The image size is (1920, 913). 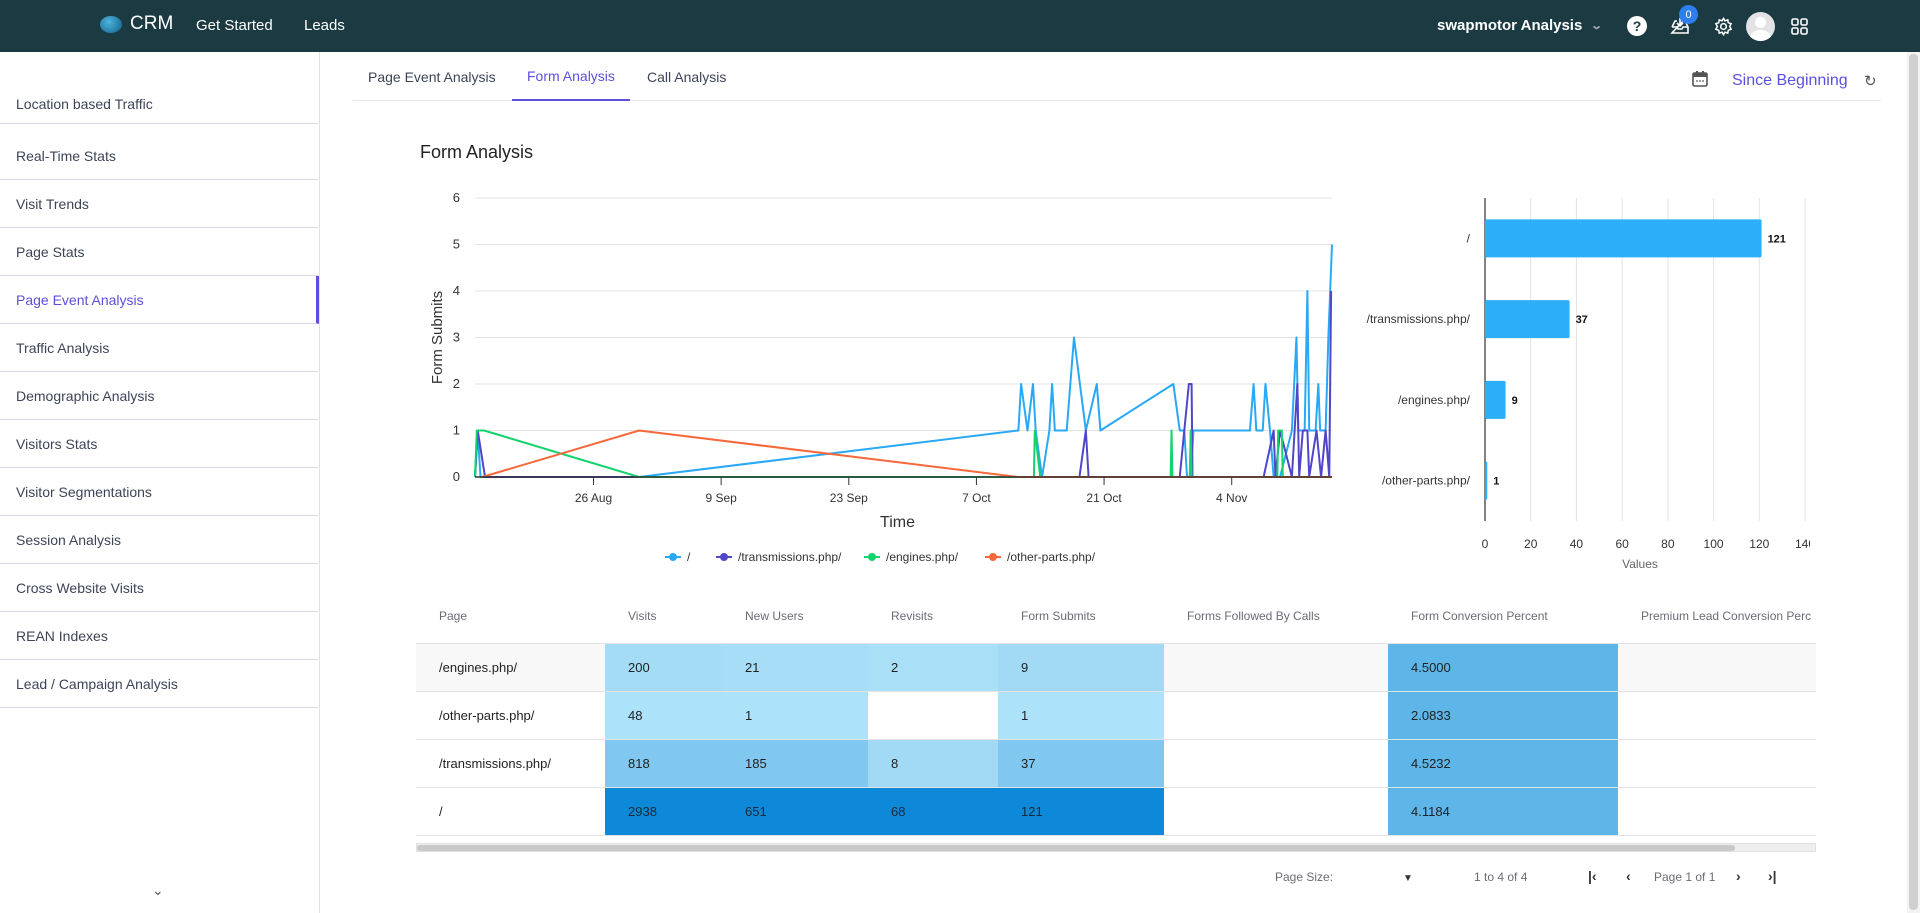 I want to click on table-row: /other-parts.php/48 1 1 2.0833, so click(x=1116, y=715).